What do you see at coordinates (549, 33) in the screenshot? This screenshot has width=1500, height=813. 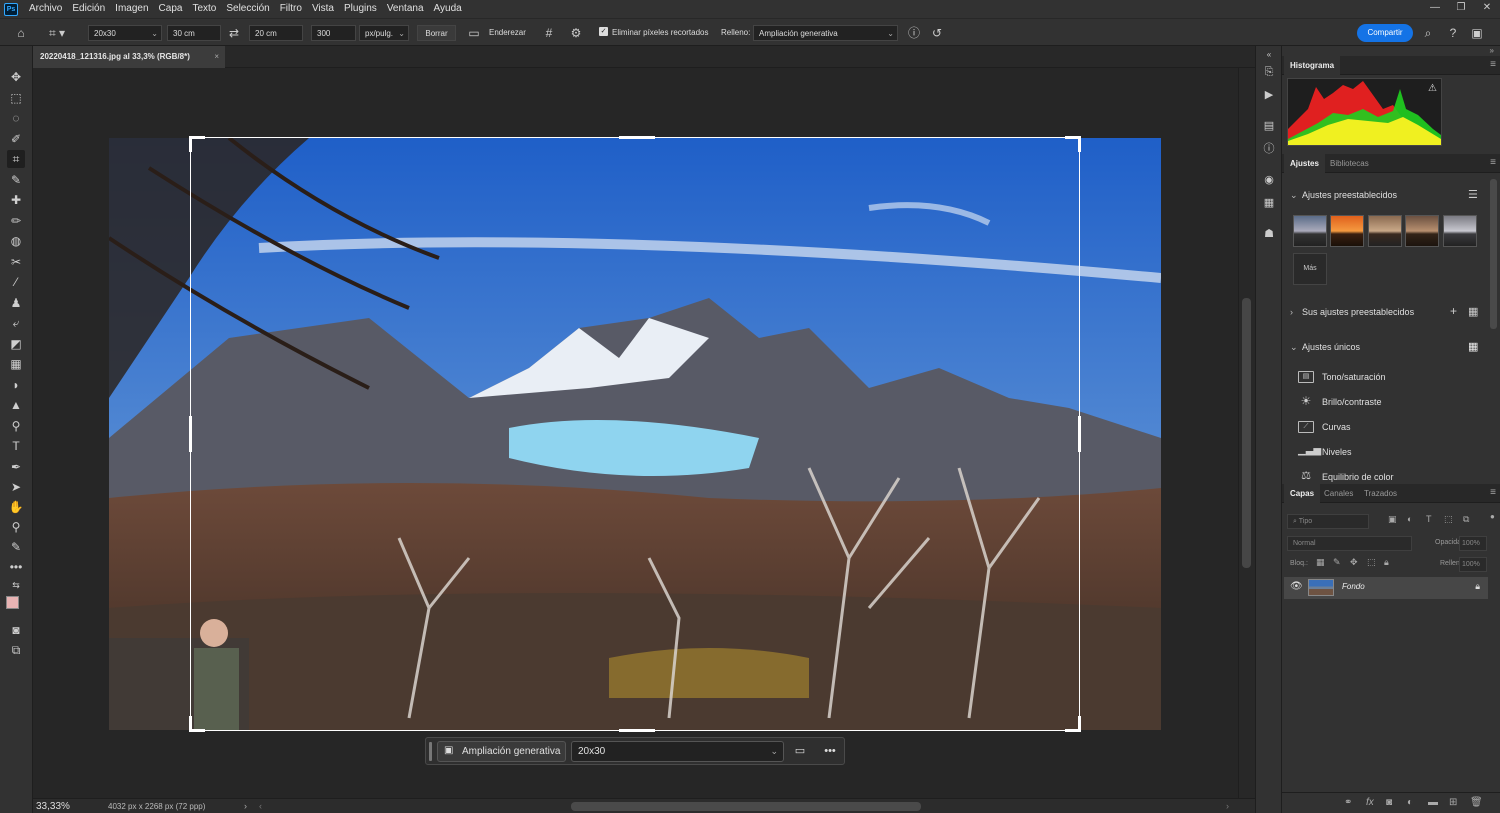 I see `grid-overlay-icon: #` at bounding box center [549, 33].